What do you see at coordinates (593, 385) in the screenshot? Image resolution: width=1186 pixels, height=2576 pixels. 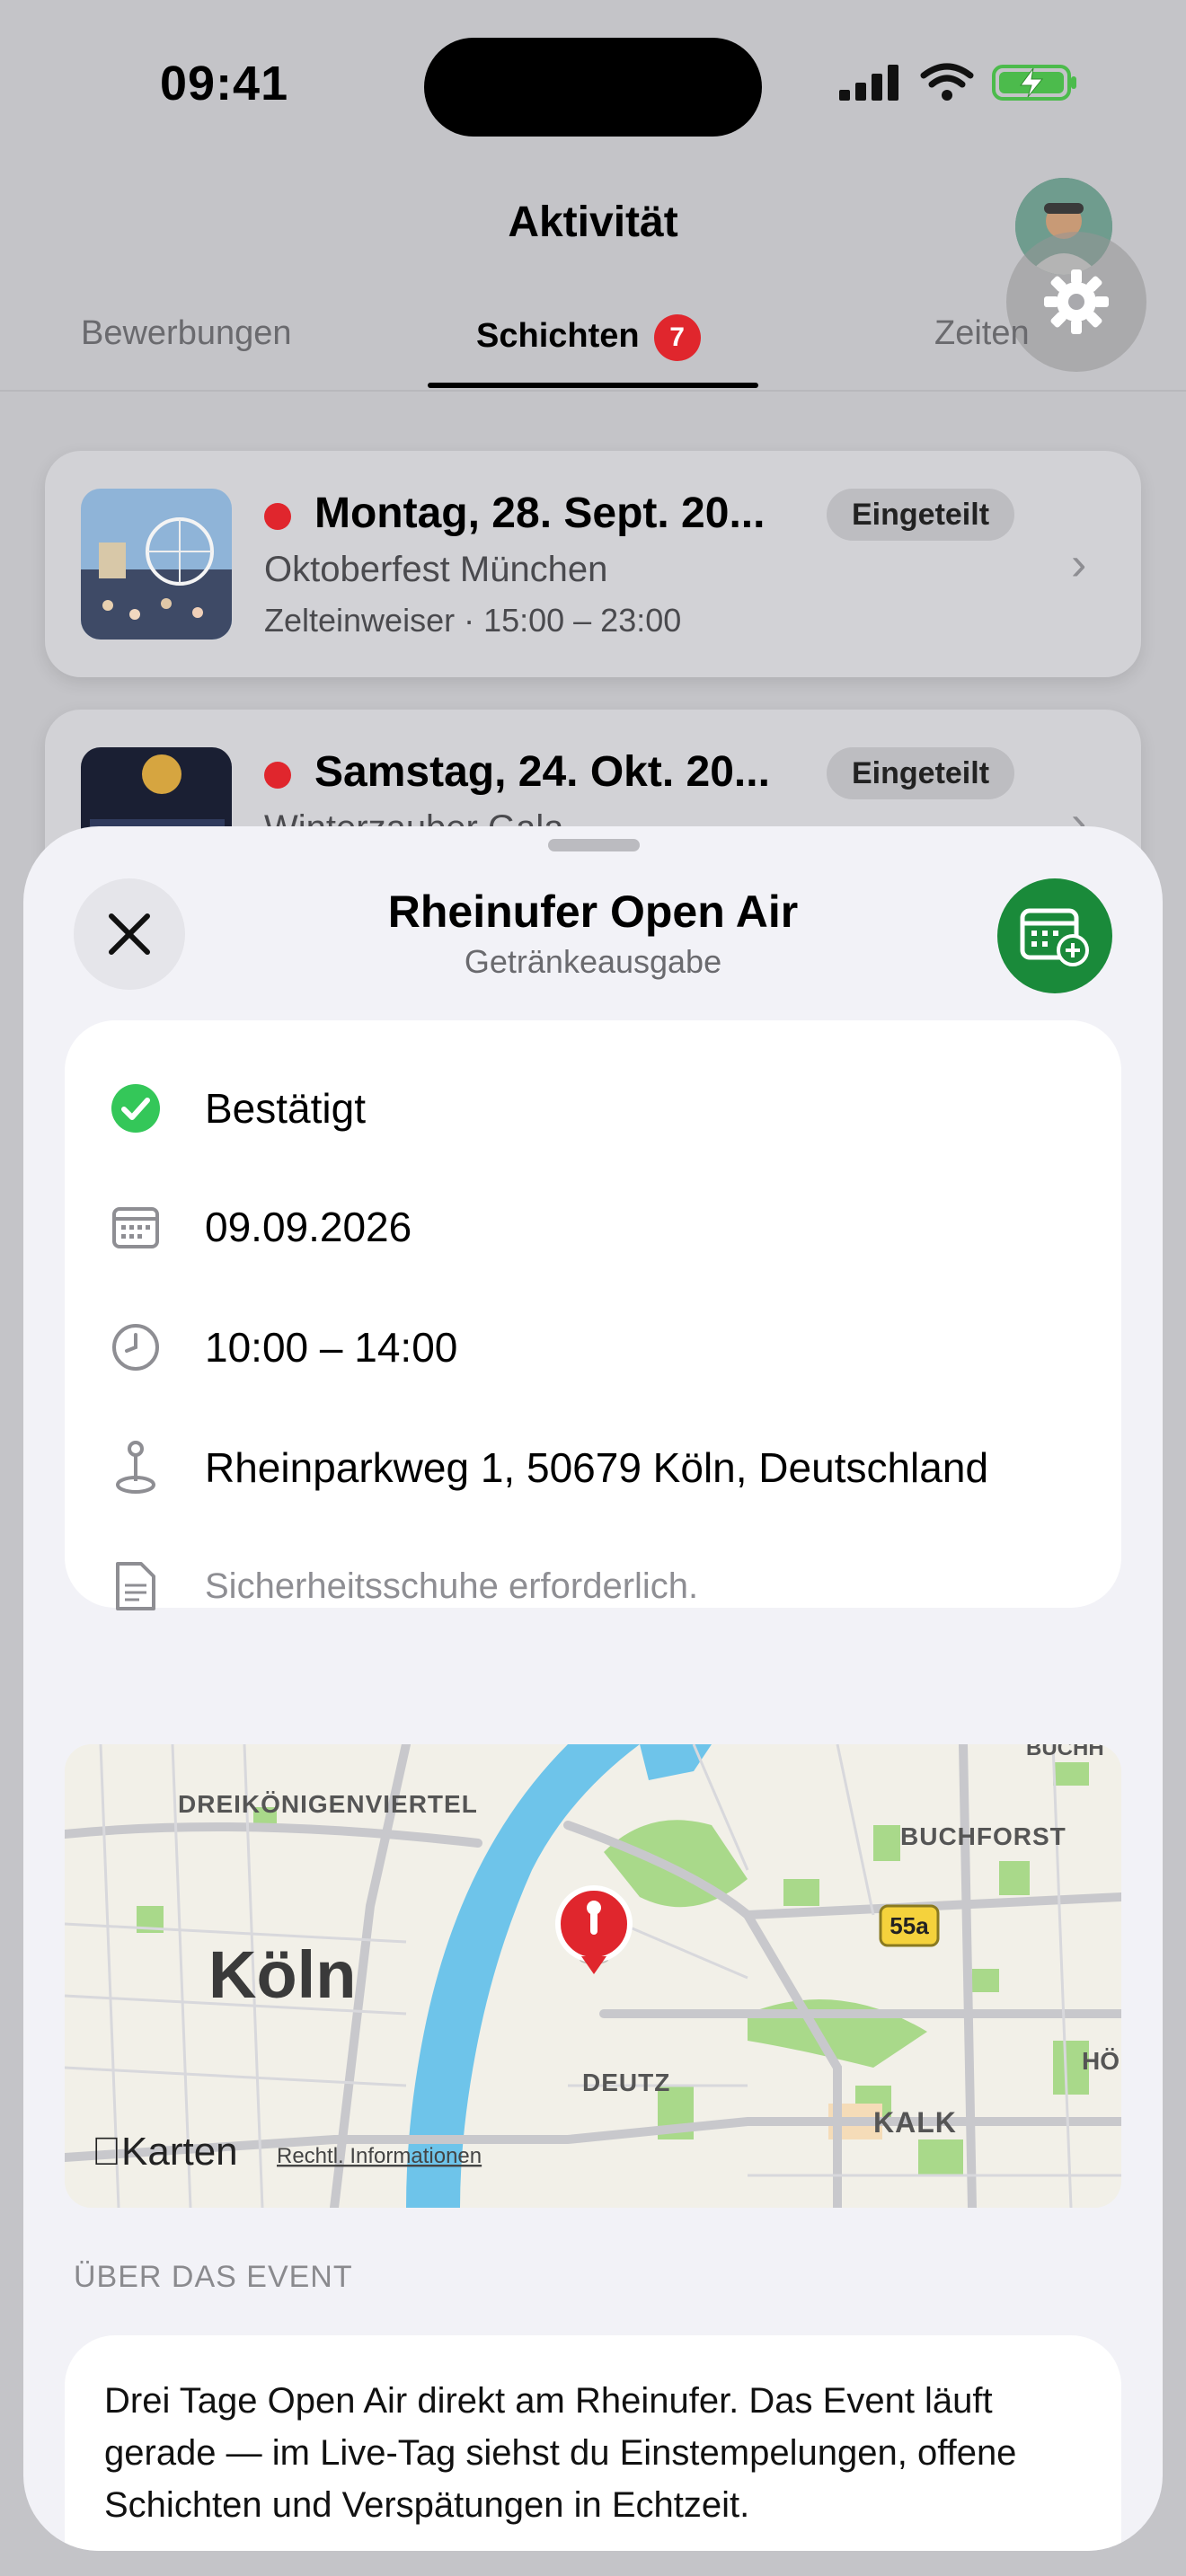 I see `tab-active-indicator` at bounding box center [593, 385].